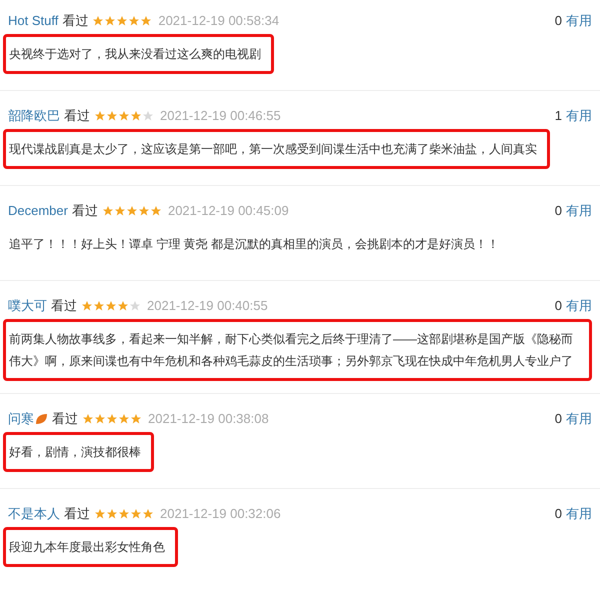 The height and width of the screenshot is (595, 600). What do you see at coordinates (208, 419) in the screenshot?
I see `comment-time: 2021-12-19 00:38:08` at bounding box center [208, 419].